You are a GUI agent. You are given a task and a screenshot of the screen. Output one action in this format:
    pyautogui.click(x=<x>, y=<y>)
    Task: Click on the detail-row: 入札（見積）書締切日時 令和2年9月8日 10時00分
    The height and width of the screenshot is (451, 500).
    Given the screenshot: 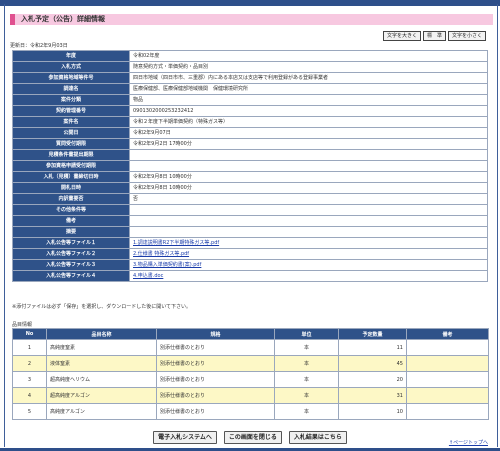 What is the action you would take?
    pyautogui.click(x=250, y=177)
    